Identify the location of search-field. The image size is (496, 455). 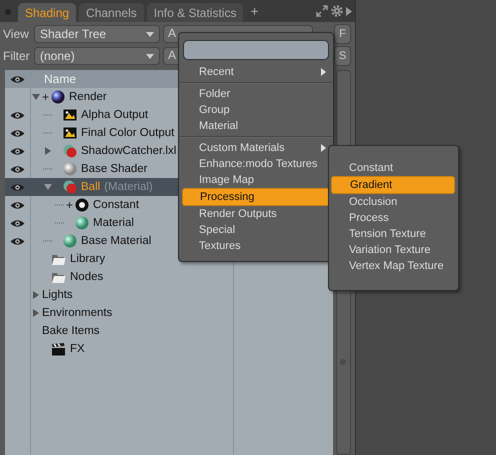
(256, 50).